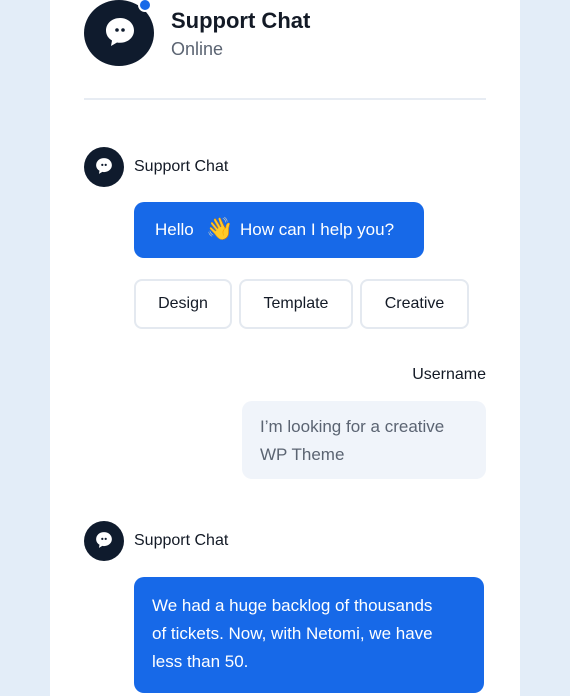 Image resolution: width=570 pixels, height=696 pixels. What do you see at coordinates (174, 229) in the screenshot?
I see `greeting-text: Hello` at bounding box center [174, 229].